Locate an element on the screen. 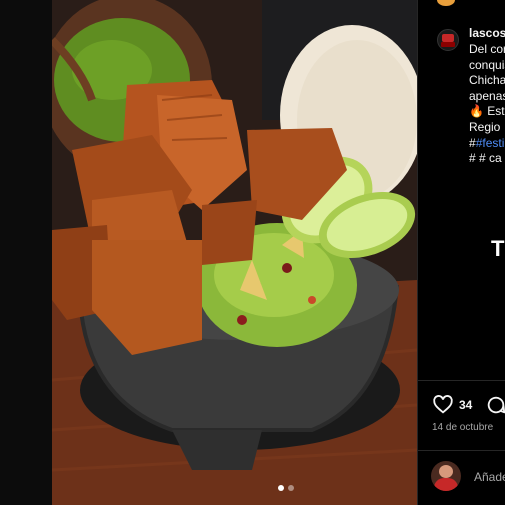 The height and width of the screenshot is (505, 505). hashtag-line: ##festi is located at coordinates (487, 142).